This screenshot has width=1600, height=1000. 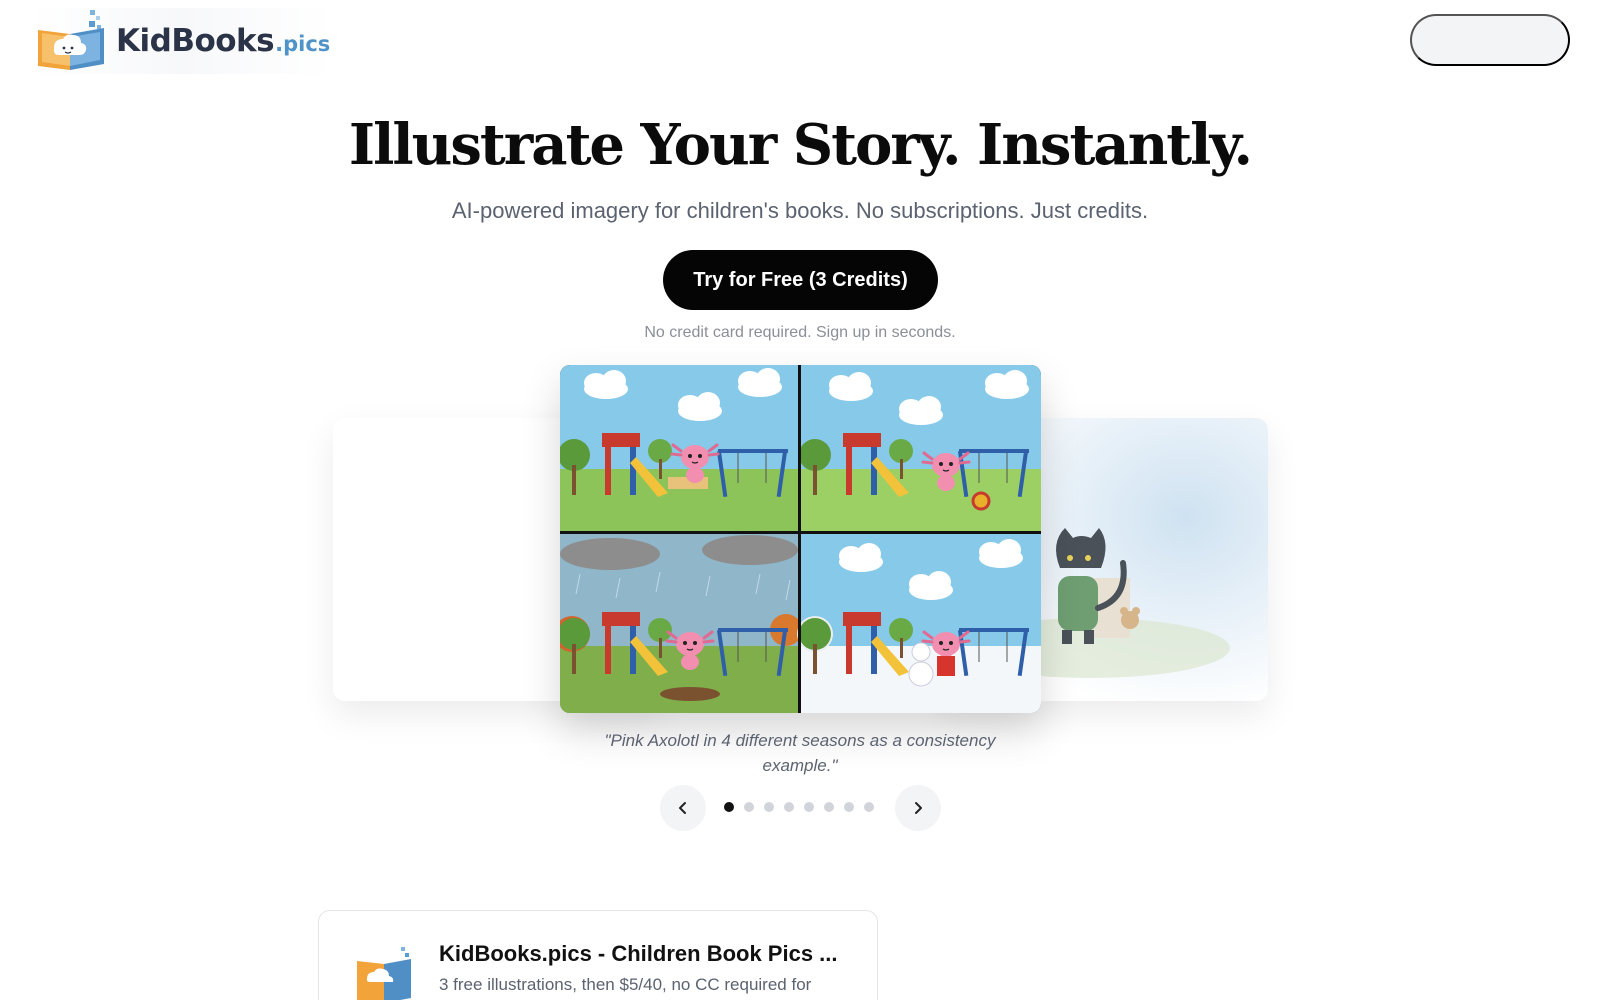 I want to click on chevron-right-icon, so click(x=918, y=808).